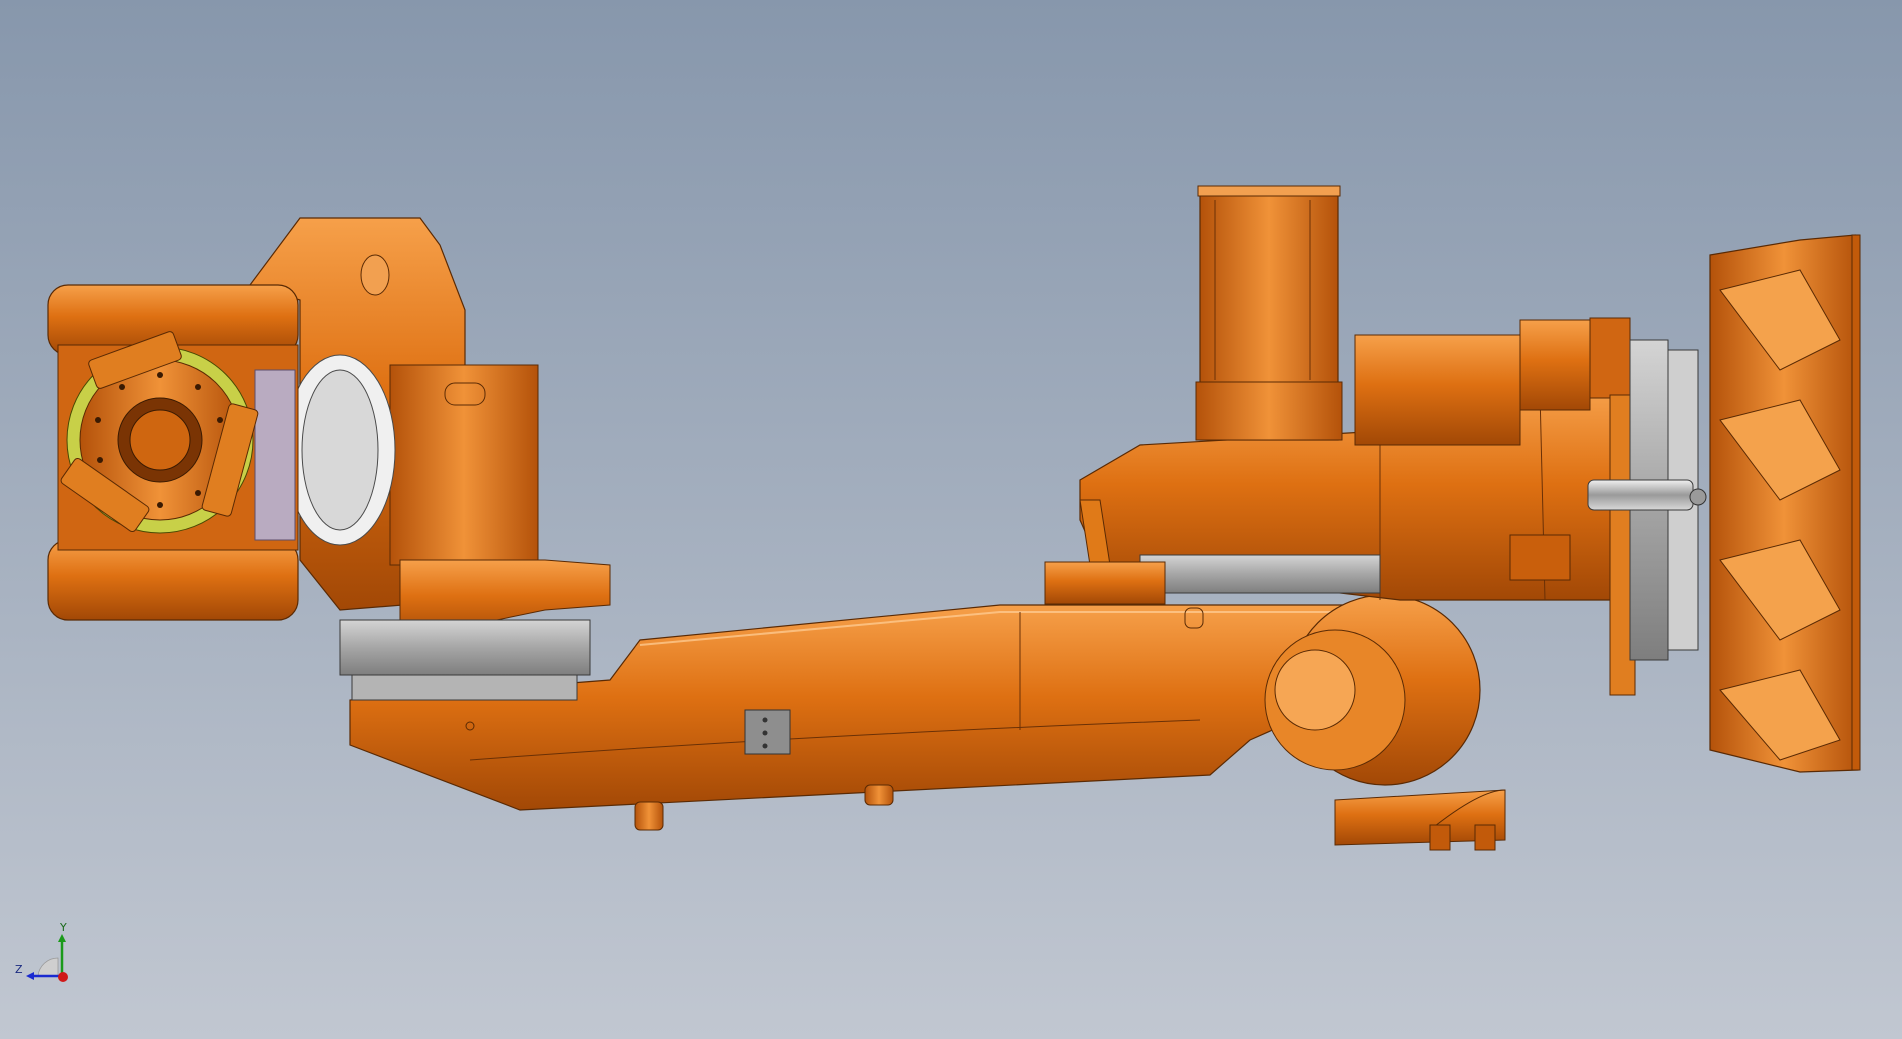  I want to click on x-axis-dot, so click(63, 977).